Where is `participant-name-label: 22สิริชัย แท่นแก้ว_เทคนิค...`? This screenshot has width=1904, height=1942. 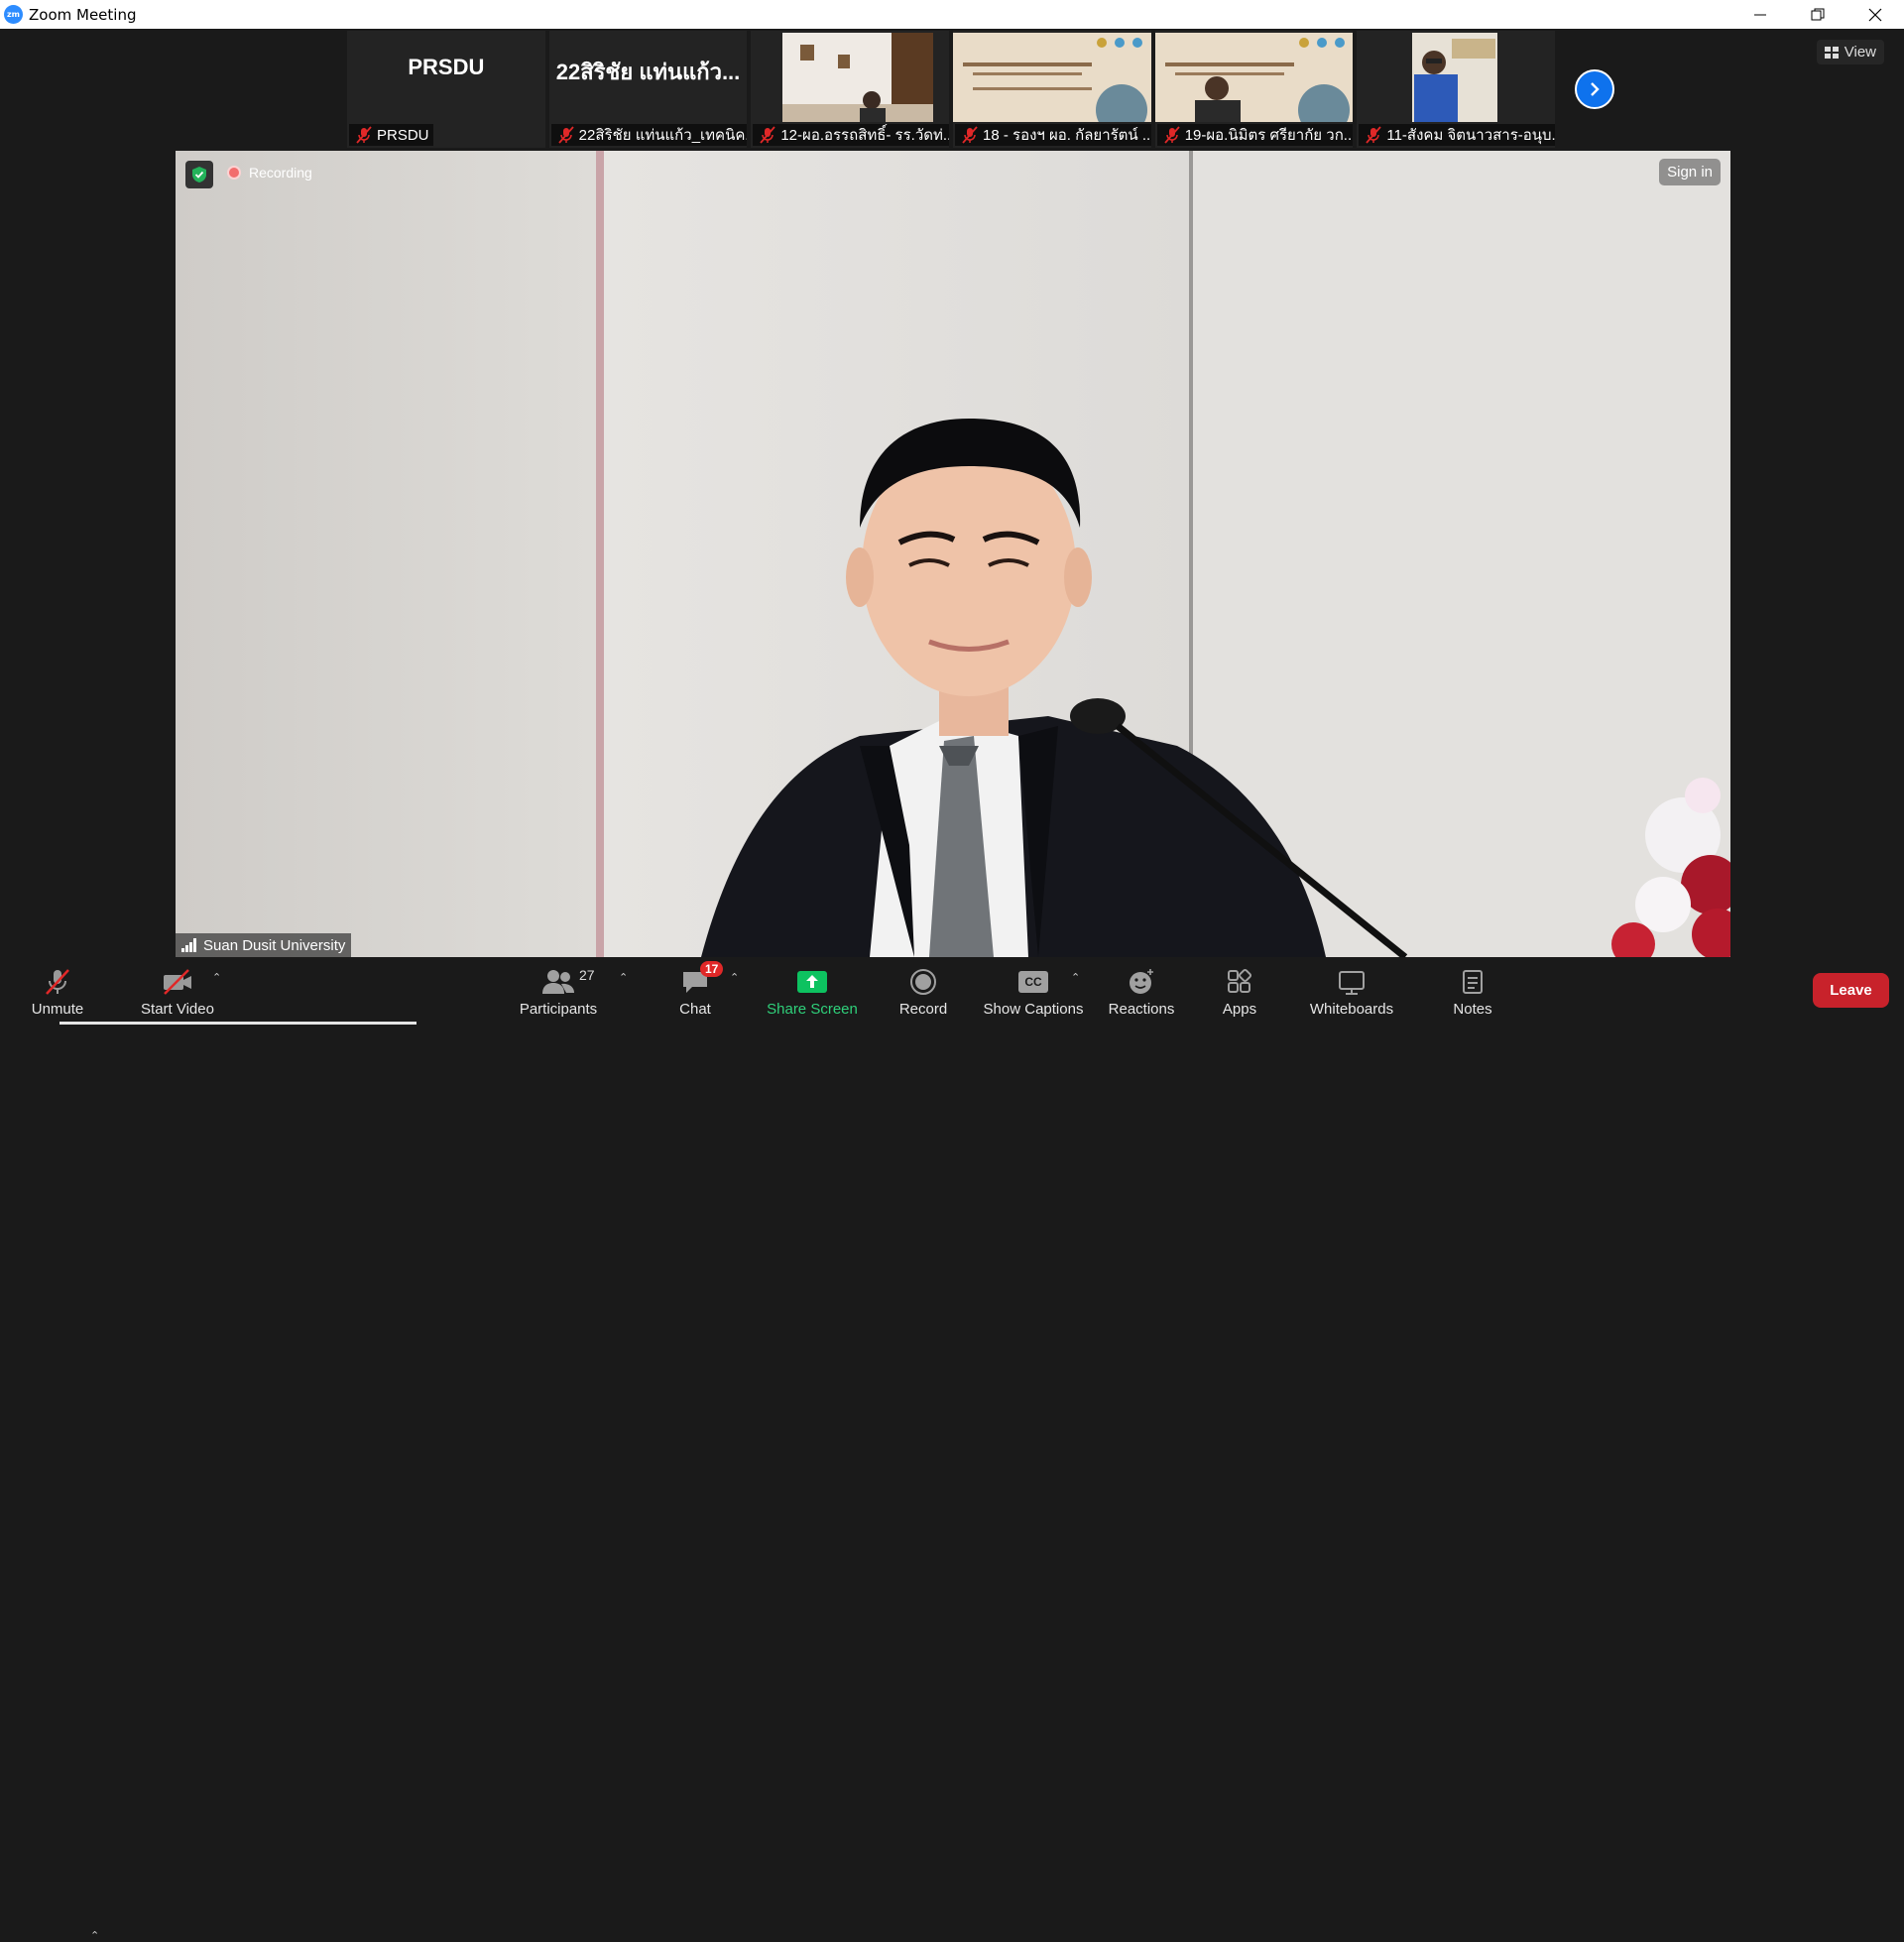
participant-name-label: 22สิริชัย แท่นแก้ว_เทคนิค... is located at coordinates (649, 135).